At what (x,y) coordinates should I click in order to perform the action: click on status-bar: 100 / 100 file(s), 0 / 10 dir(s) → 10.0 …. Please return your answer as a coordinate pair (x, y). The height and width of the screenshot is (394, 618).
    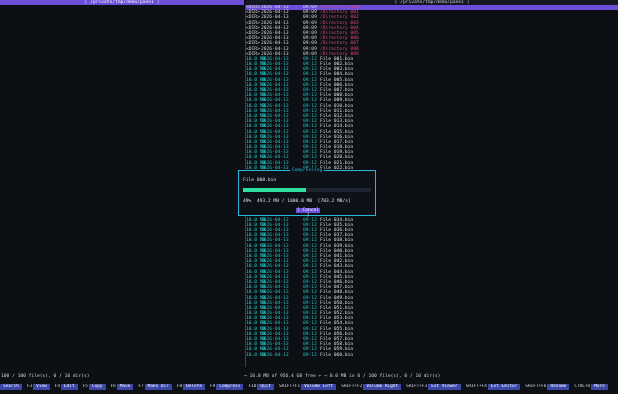
    Looking at the image, I should click on (309, 376).